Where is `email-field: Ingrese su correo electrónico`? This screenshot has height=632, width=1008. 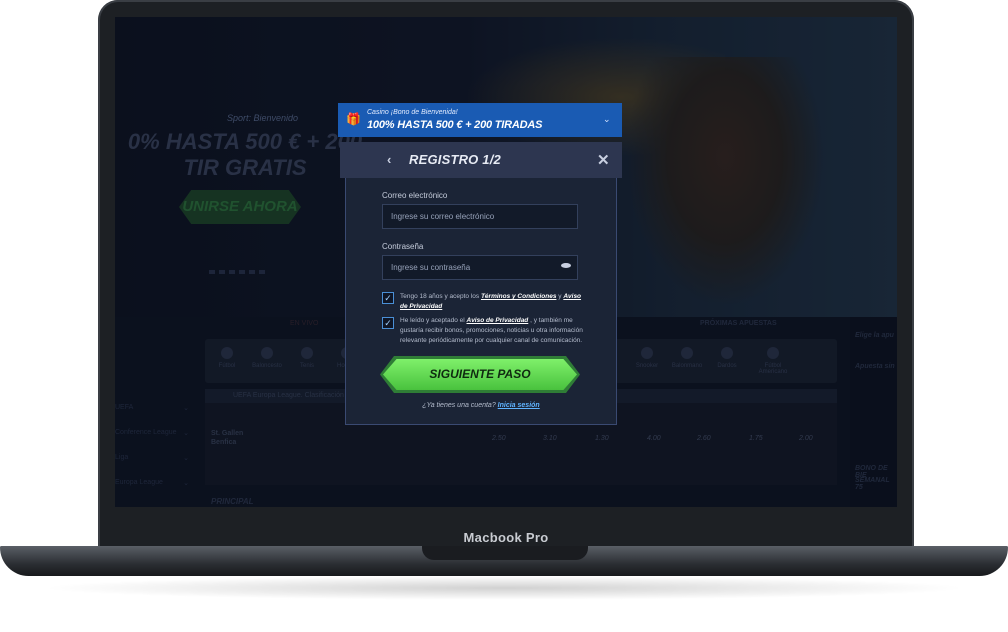
email-field: Ingrese su correo electrónico is located at coordinates (480, 216).